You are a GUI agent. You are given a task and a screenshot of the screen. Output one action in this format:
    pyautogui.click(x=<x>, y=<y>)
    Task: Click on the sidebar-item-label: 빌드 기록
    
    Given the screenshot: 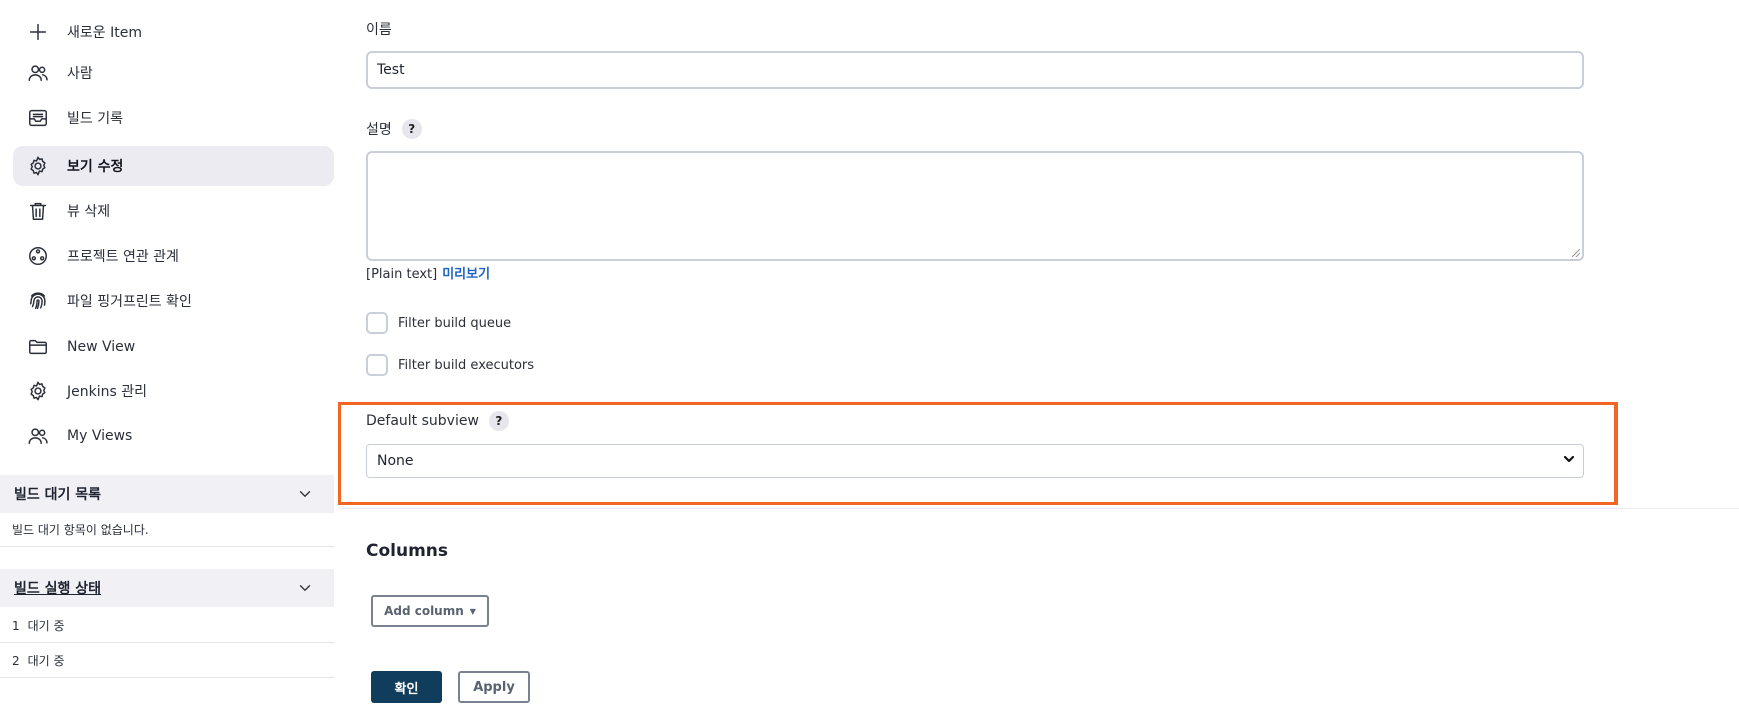 What is the action you would take?
    pyautogui.click(x=95, y=119)
    